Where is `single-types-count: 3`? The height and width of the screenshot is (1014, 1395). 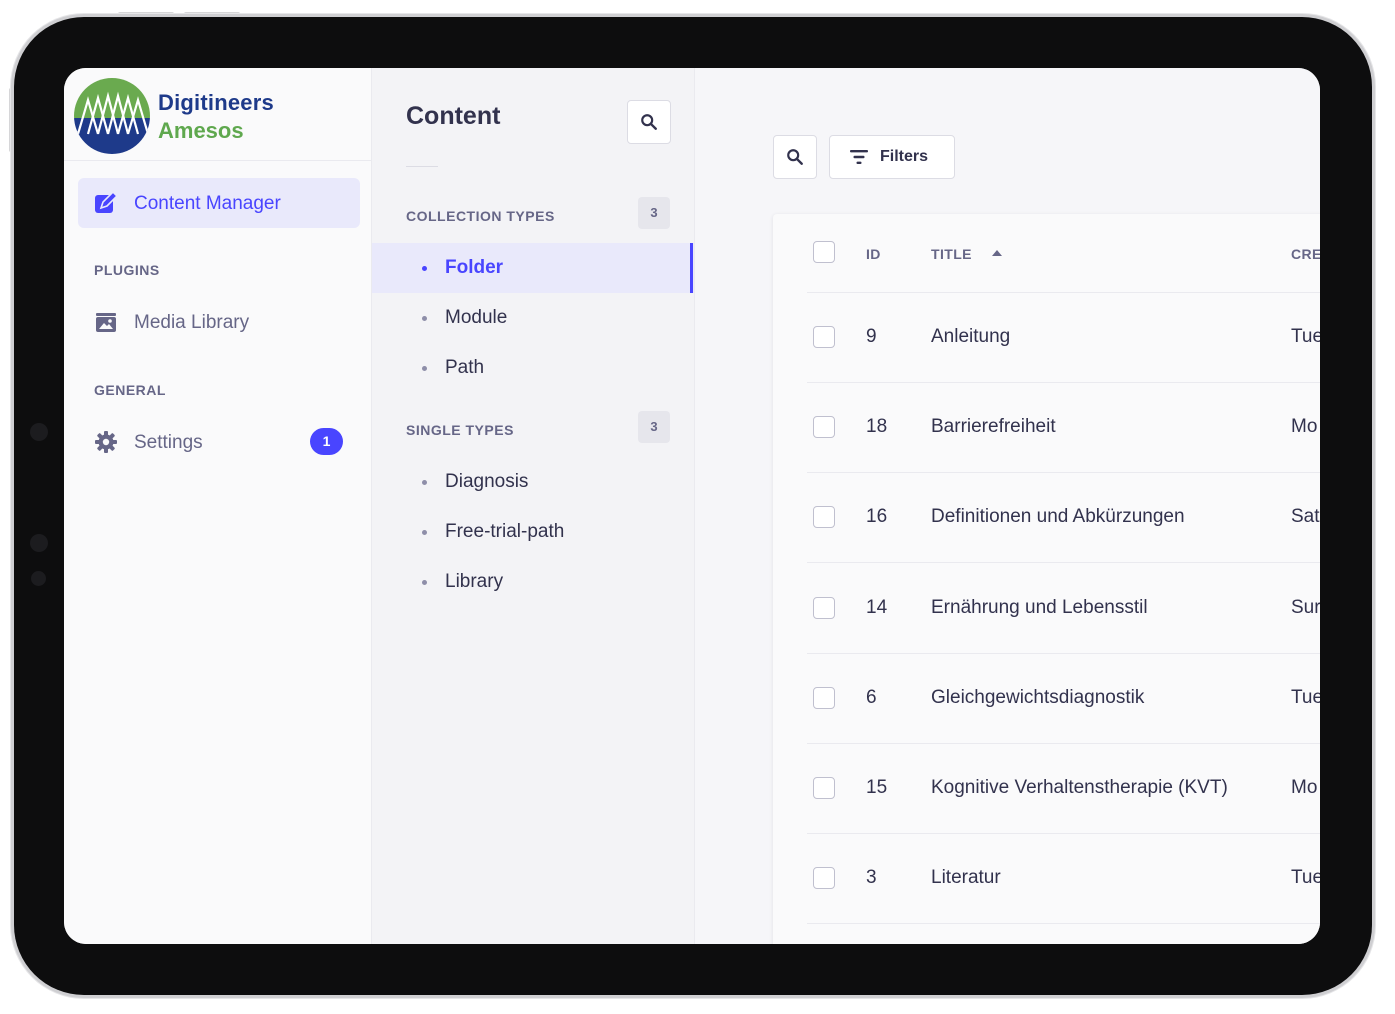
single-types-count: 3 is located at coordinates (654, 427).